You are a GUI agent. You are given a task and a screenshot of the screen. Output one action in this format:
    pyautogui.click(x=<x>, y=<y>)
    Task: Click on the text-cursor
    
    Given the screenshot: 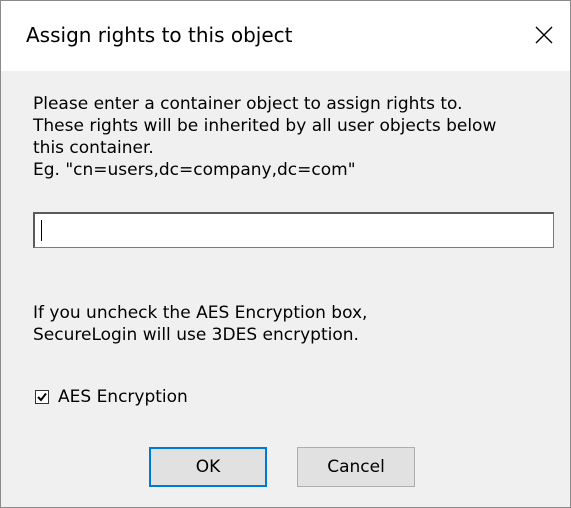 What is the action you would take?
    pyautogui.click(x=41, y=230)
    